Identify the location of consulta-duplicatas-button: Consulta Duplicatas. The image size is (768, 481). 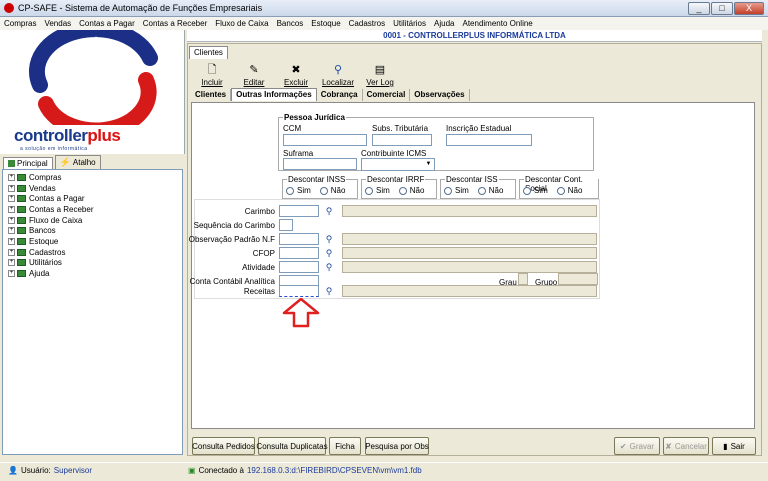
(292, 446).